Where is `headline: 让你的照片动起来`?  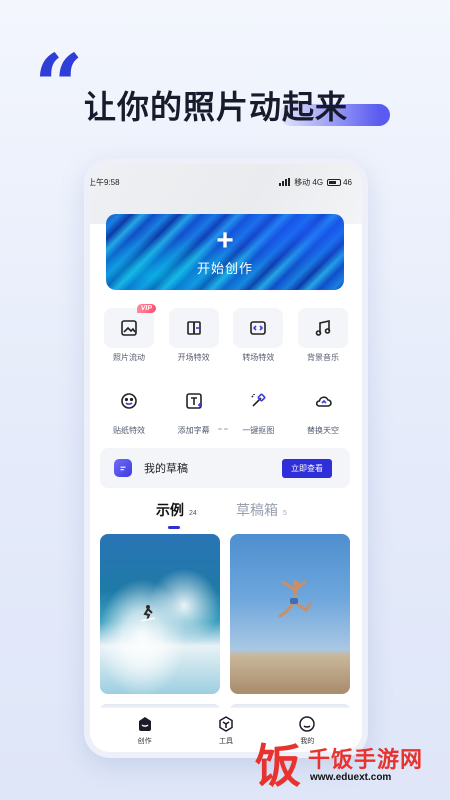
headline: 让你的照片动起来 is located at coordinates (216, 107).